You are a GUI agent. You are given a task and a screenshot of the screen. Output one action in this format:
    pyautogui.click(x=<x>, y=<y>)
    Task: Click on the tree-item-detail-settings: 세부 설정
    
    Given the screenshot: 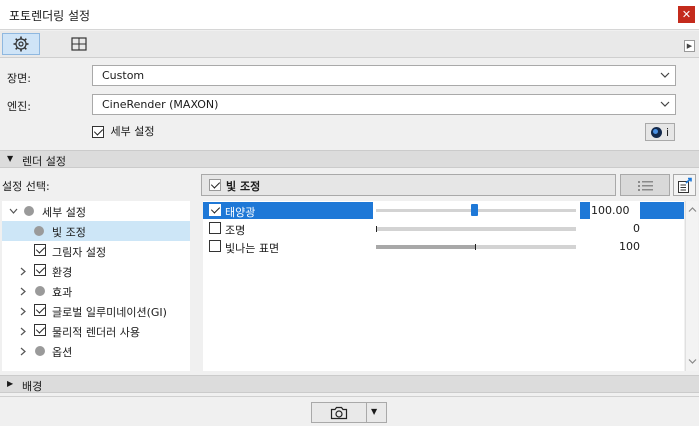 What is the action you would take?
    pyautogui.click(x=96, y=211)
    